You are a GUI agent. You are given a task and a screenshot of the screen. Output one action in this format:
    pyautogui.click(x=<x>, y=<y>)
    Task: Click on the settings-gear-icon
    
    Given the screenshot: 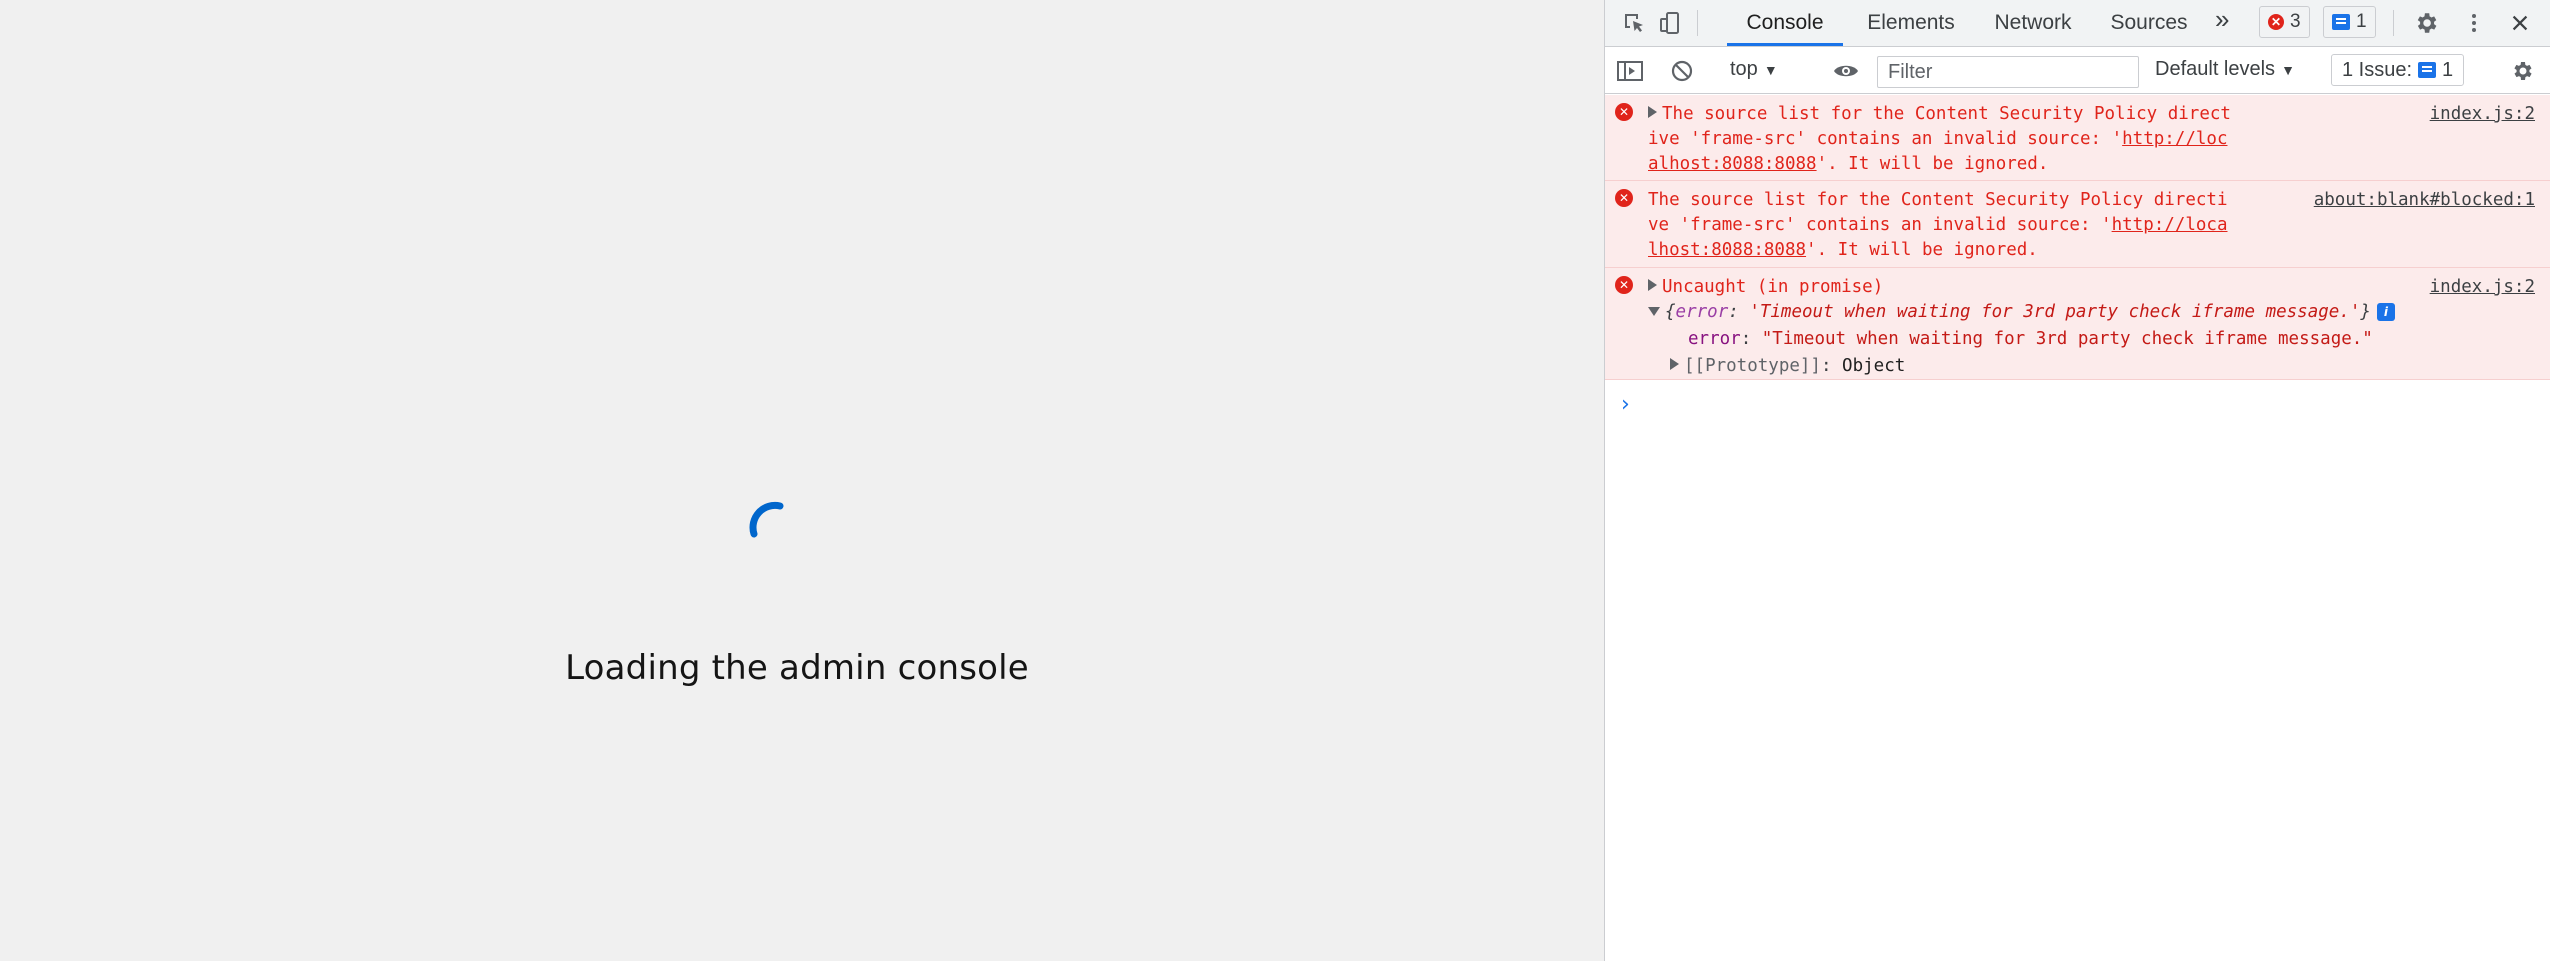 What is the action you would take?
    pyautogui.click(x=2426, y=23)
    